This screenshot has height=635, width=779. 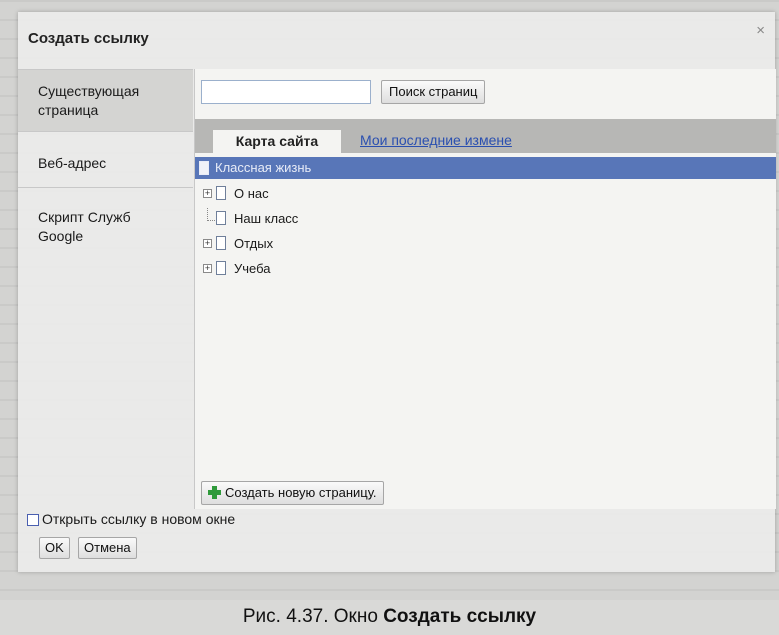 What do you see at coordinates (460, 616) in the screenshot?
I see `caption-bold: Создать ссылку` at bounding box center [460, 616].